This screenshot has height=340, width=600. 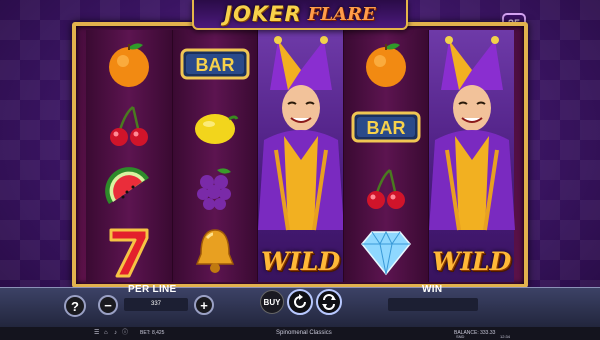 What do you see at coordinates (129, 189) in the screenshot?
I see `watermelon-icon` at bounding box center [129, 189].